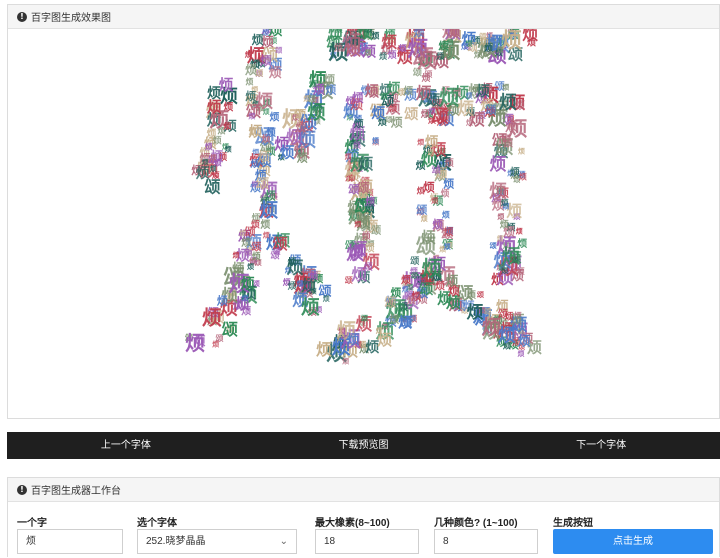 Image resolution: width=720 pixels, height=558 pixels. Describe the element at coordinates (446, 541) in the screenshot. I see `colors-input-value: 8` at that location.